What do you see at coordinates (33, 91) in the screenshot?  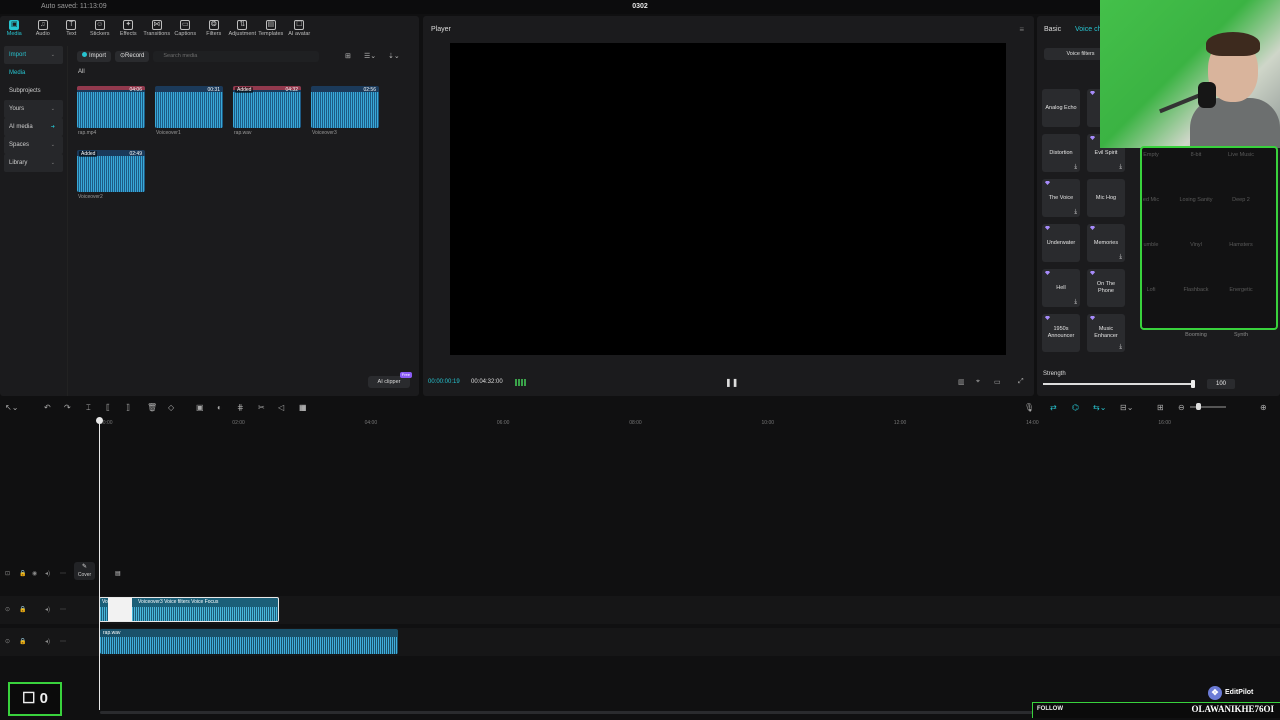 I see `sidebar-item-subprojects: Subprojects` at bounding box center [33, 91].